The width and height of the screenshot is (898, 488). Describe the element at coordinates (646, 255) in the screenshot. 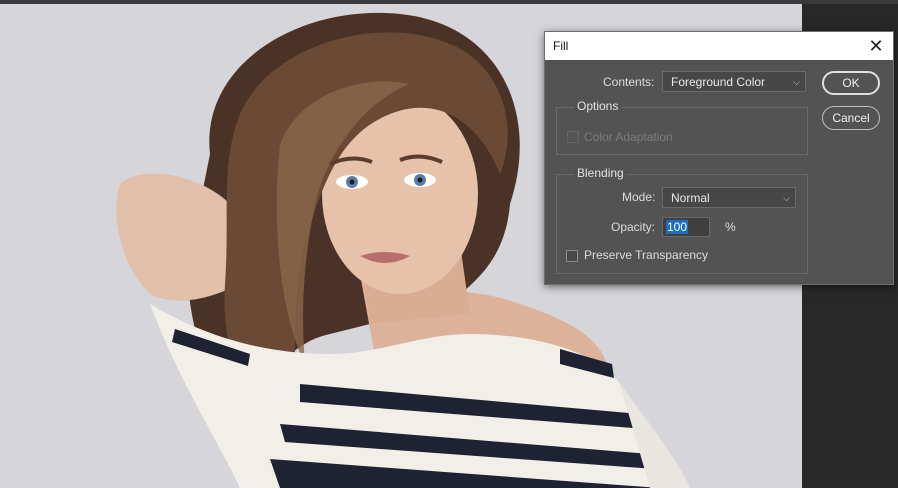

I see `preserve-transparency-label: Preserve Transparency` at that location.